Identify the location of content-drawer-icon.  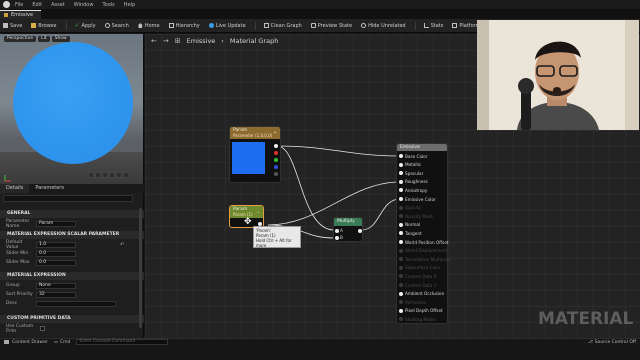
(6, 342).